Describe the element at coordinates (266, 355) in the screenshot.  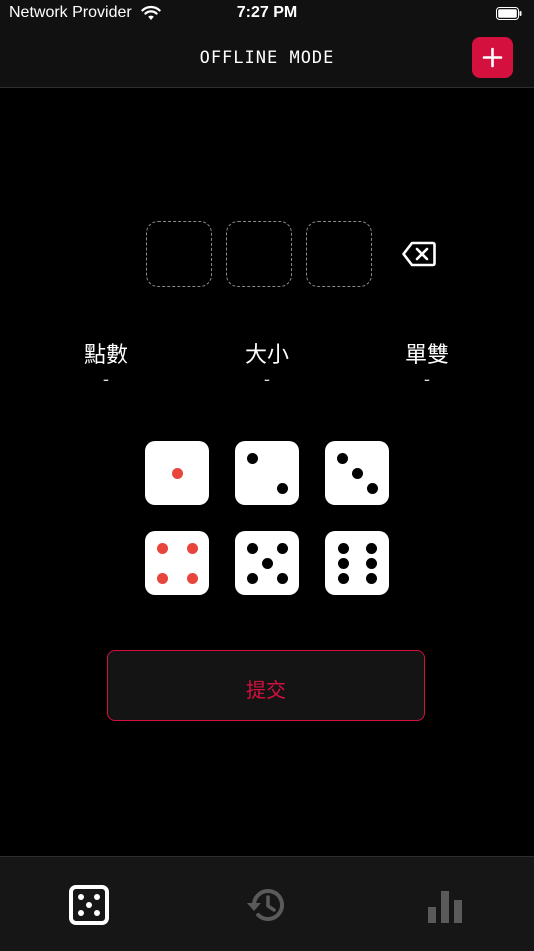
I see `size-label: 大小` at that location.